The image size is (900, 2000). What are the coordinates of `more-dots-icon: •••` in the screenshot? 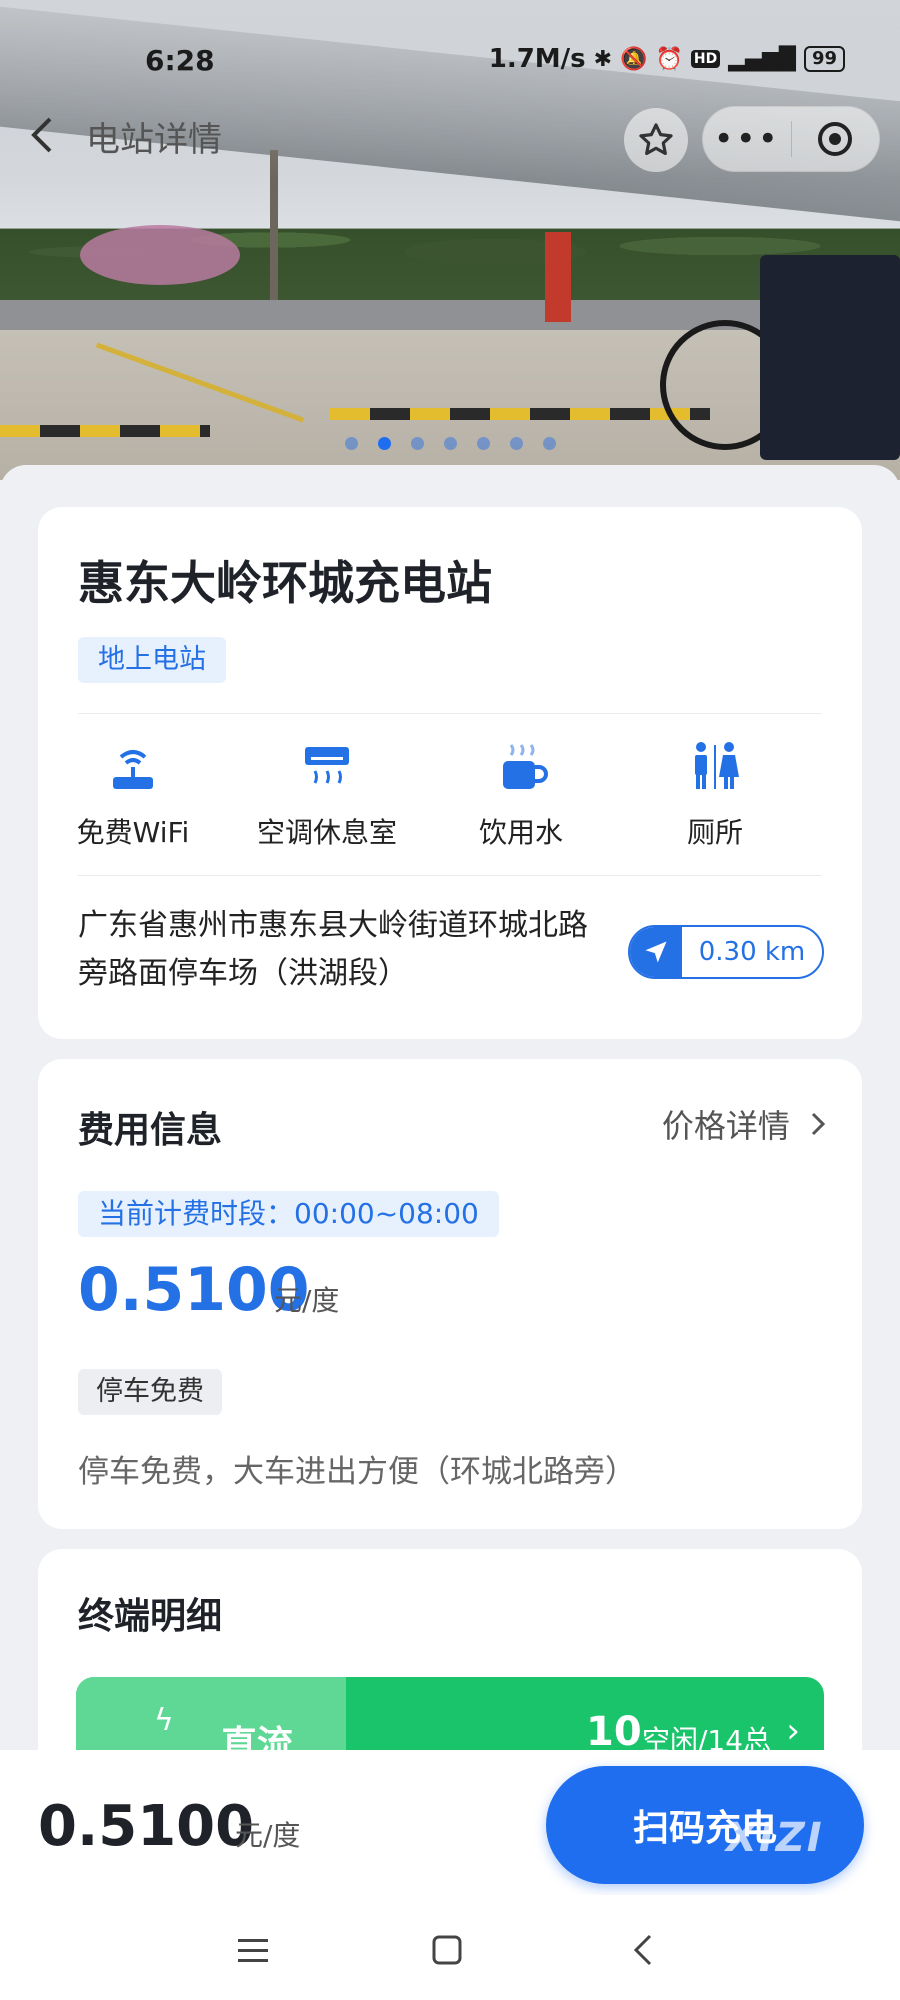 It's located at (746, 139).